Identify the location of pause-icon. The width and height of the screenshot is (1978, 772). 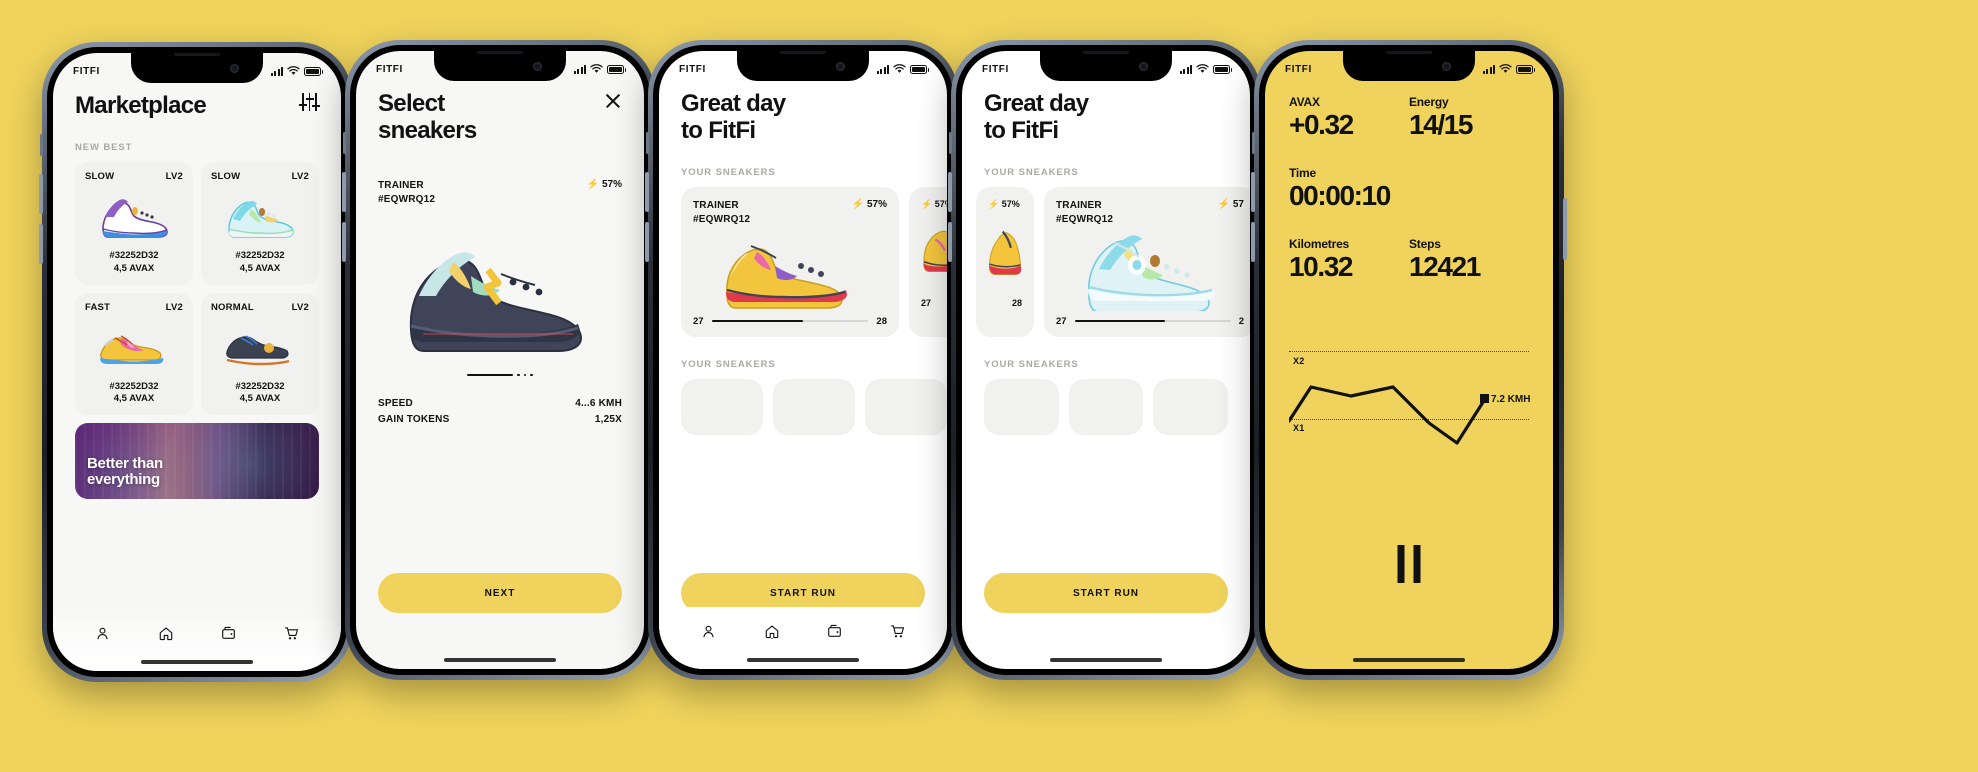
(1409, 564).